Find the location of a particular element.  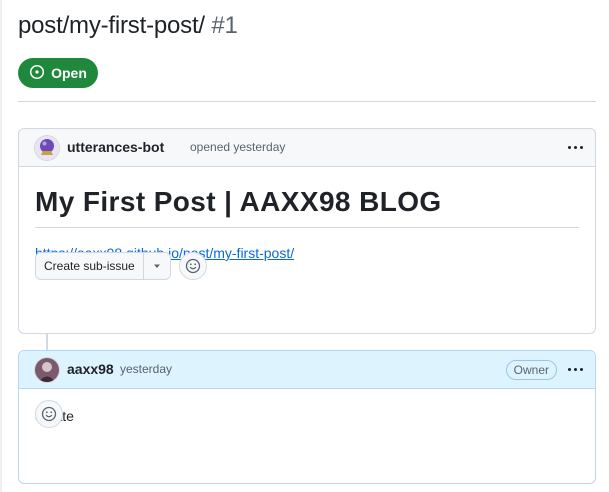

state-label: Open is located at coordinates (69, 73).